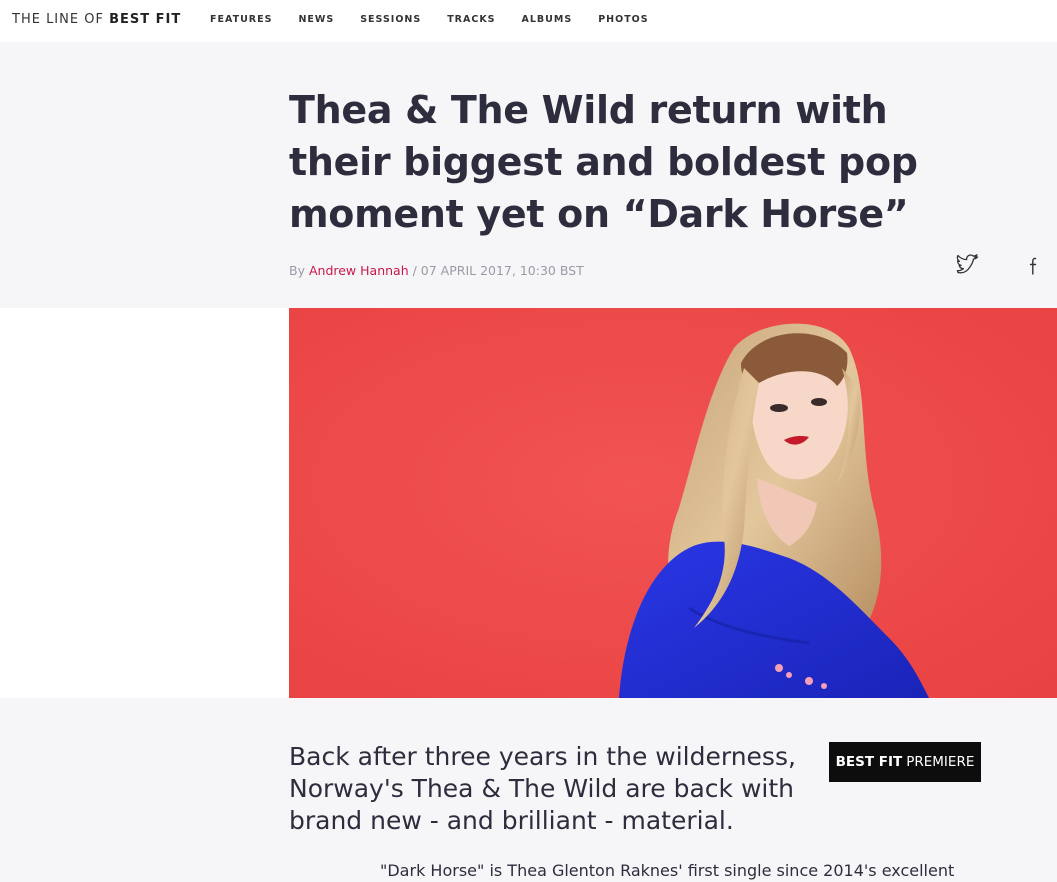 This screenshot has height=882, width=1057. Describe the element at coordinates (905, 762) in the screenshot. I see `premiere-badge: BEST FIT PREMIERE` at that location.